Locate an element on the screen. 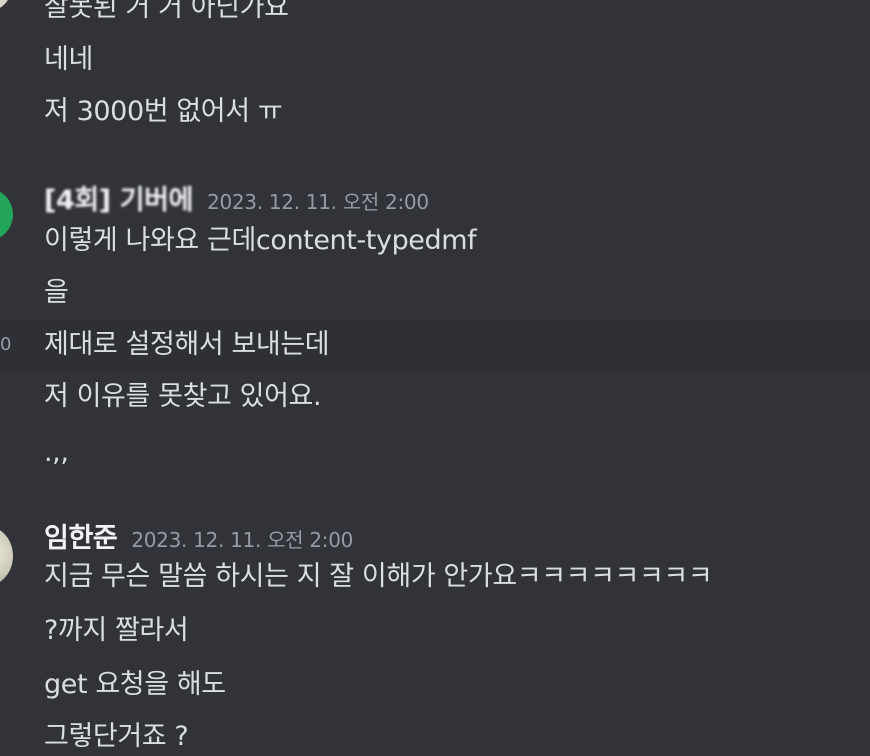  message-header: [4회] 기버에 2023. 12. 11. 오전 2:00 is located at coordinates (236, 198).